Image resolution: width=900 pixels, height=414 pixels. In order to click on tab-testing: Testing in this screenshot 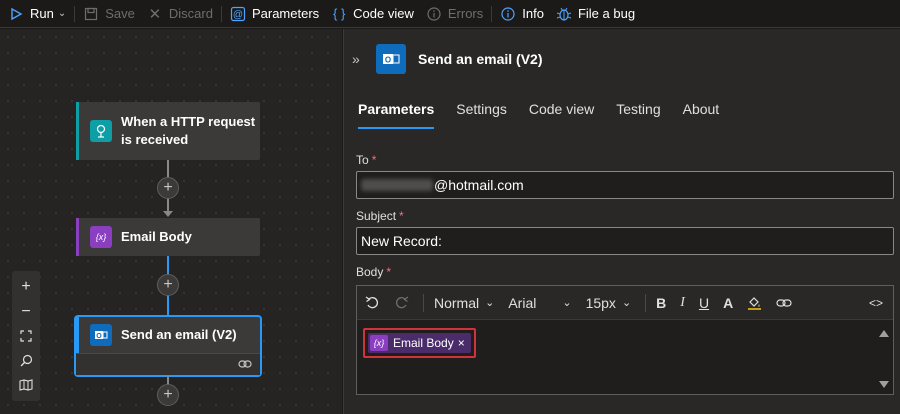, I will do `click(643, 115)`.